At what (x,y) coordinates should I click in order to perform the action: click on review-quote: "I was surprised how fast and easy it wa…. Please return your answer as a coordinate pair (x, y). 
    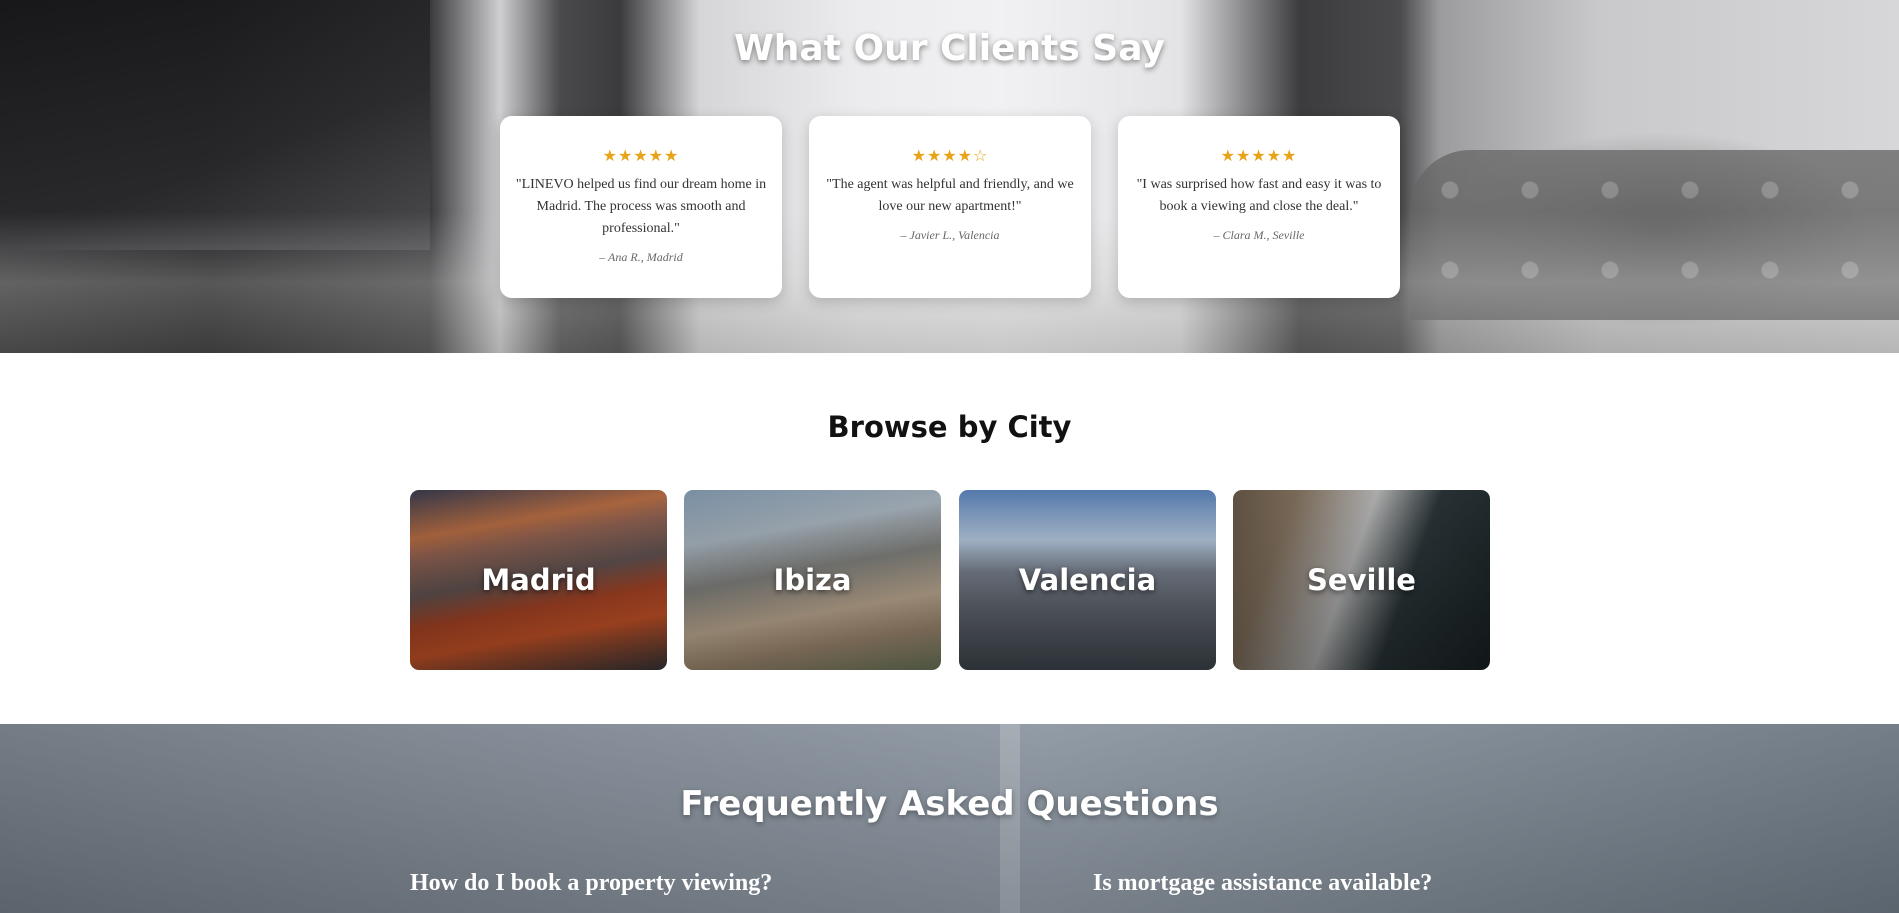
    Looking at the image, I should click on (1259, 195).